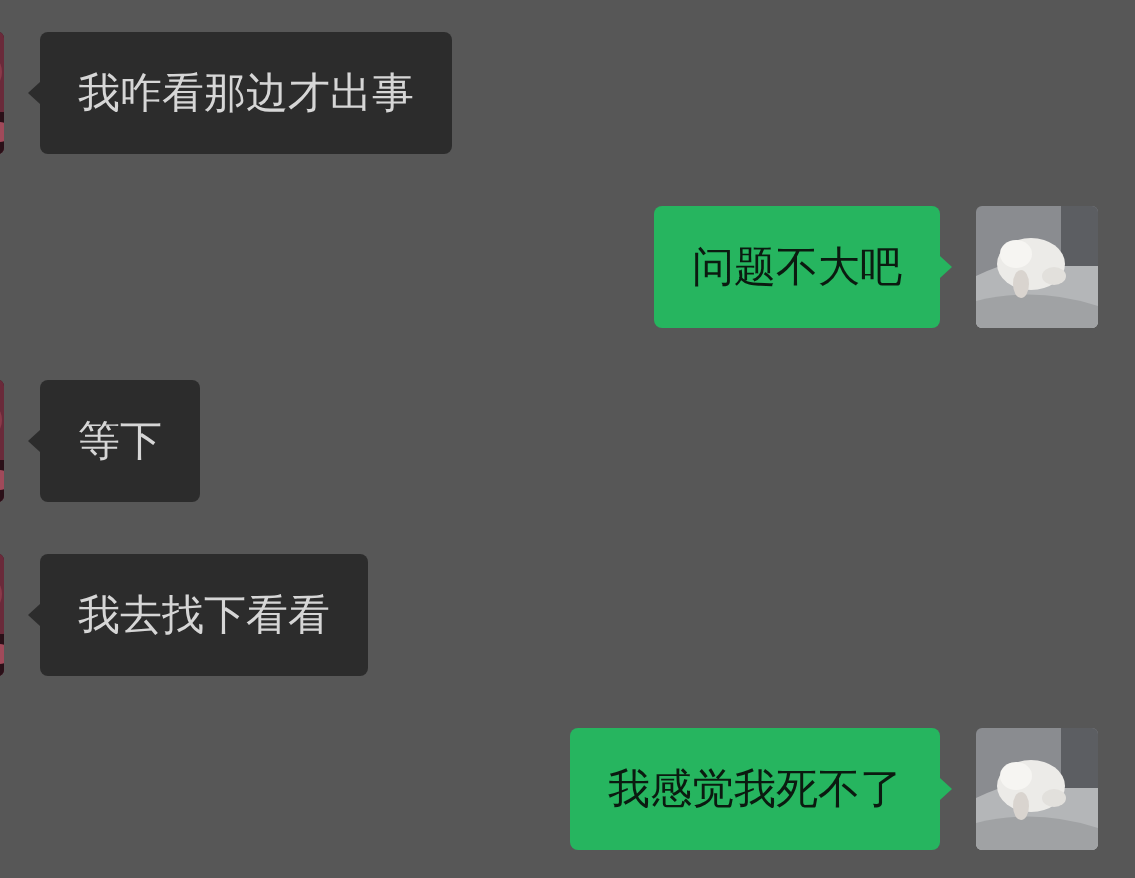  What do you see at coordinates (755, 789) in the screenshot?
I see `outgoing-message: 我感觉我死不了` at bounding box center [755, 789].